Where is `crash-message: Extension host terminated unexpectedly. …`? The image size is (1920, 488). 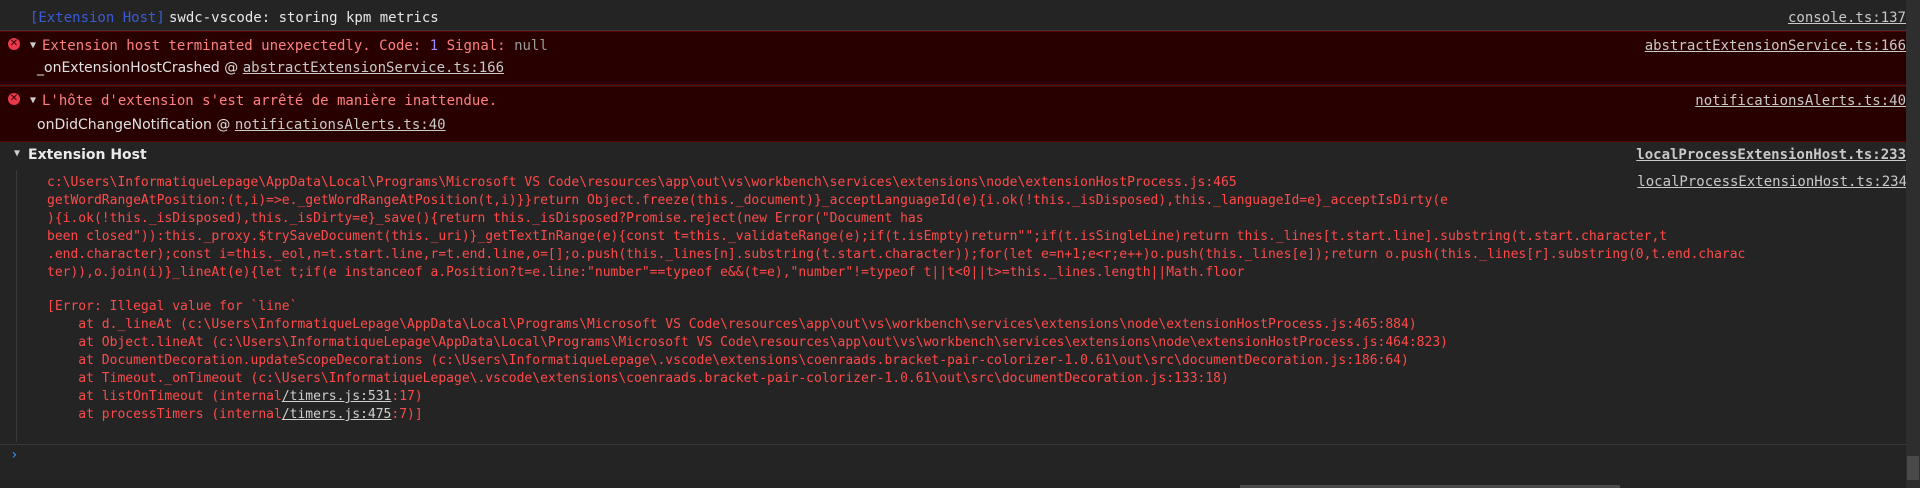
crash-message: Extension host terminated unexpectedly. … is located at coordinates (295, 46).